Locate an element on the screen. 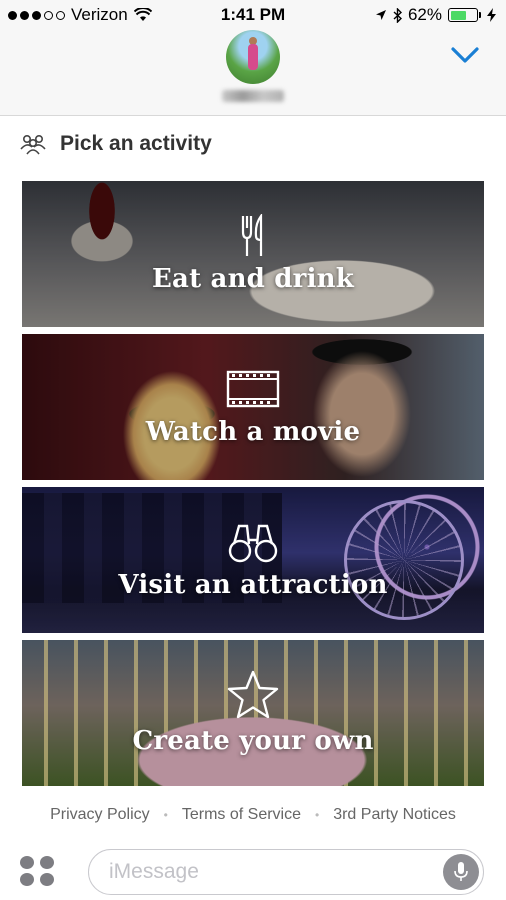 Image resolution: width=506 pixels, height=900 pixels. tile-eat-and-drink: Eat and drink is located at coordinates (253, 254).